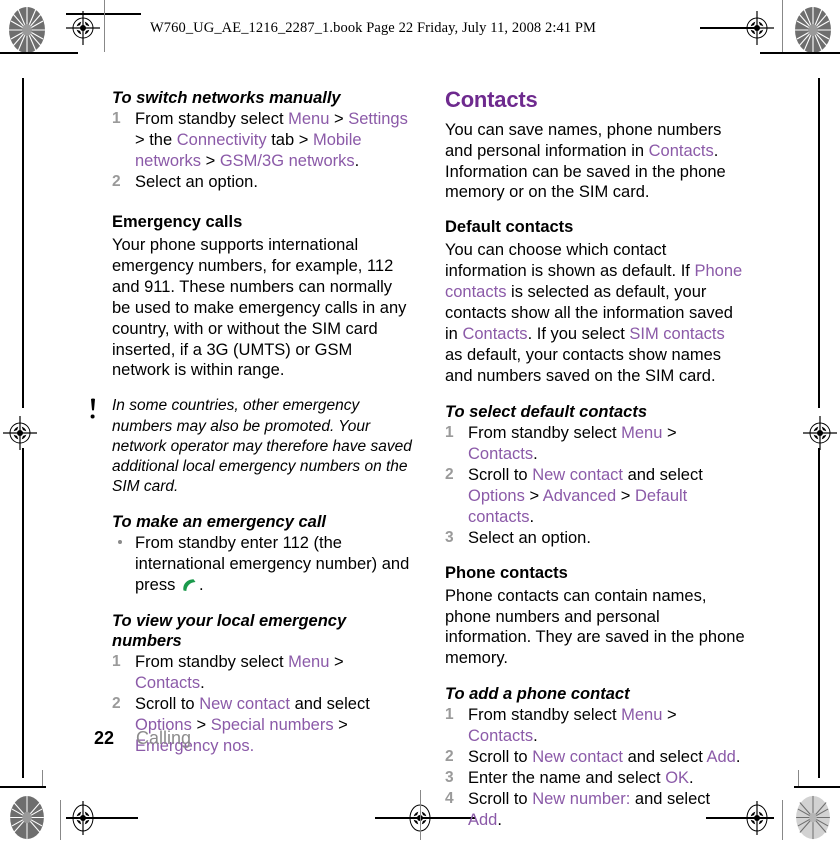  What do you see at coordinates (378, 119) in the screenshot?
I see `ui-reference: Settings` at bounding box center [378, 119].